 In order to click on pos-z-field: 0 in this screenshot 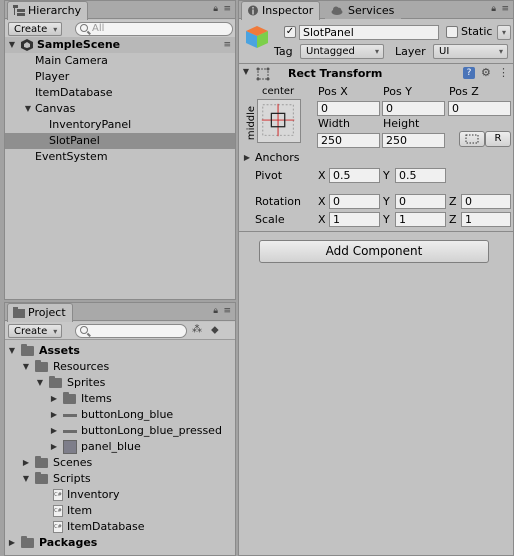, I will do `click(479, 108)`.